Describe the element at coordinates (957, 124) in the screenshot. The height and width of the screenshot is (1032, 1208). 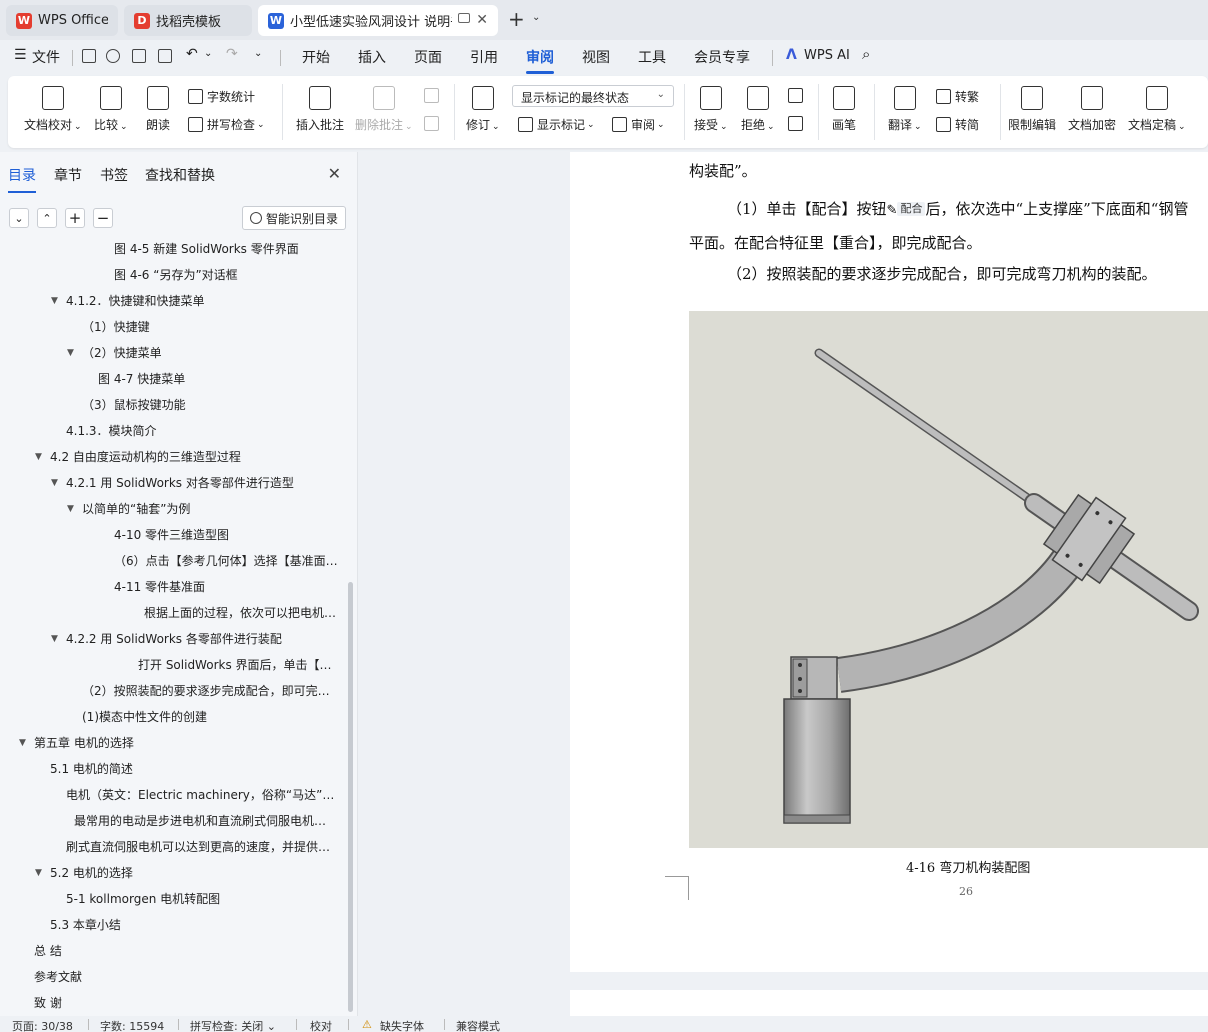
I see `to-simplified-button: 转简` at that location.